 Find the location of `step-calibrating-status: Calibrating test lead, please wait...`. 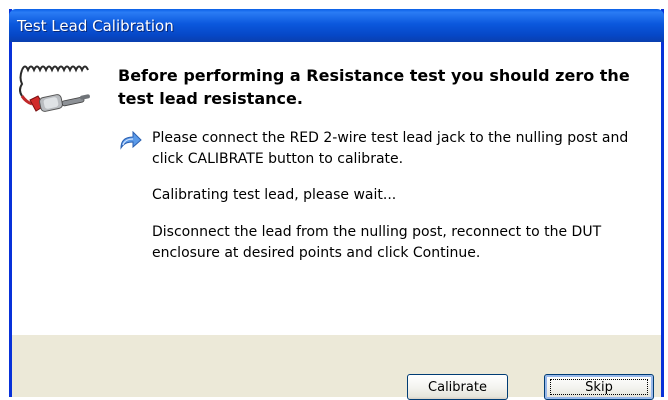

step-calibrating-status: Calibrating test lead, please wait... is located at coordinates (274, 195).